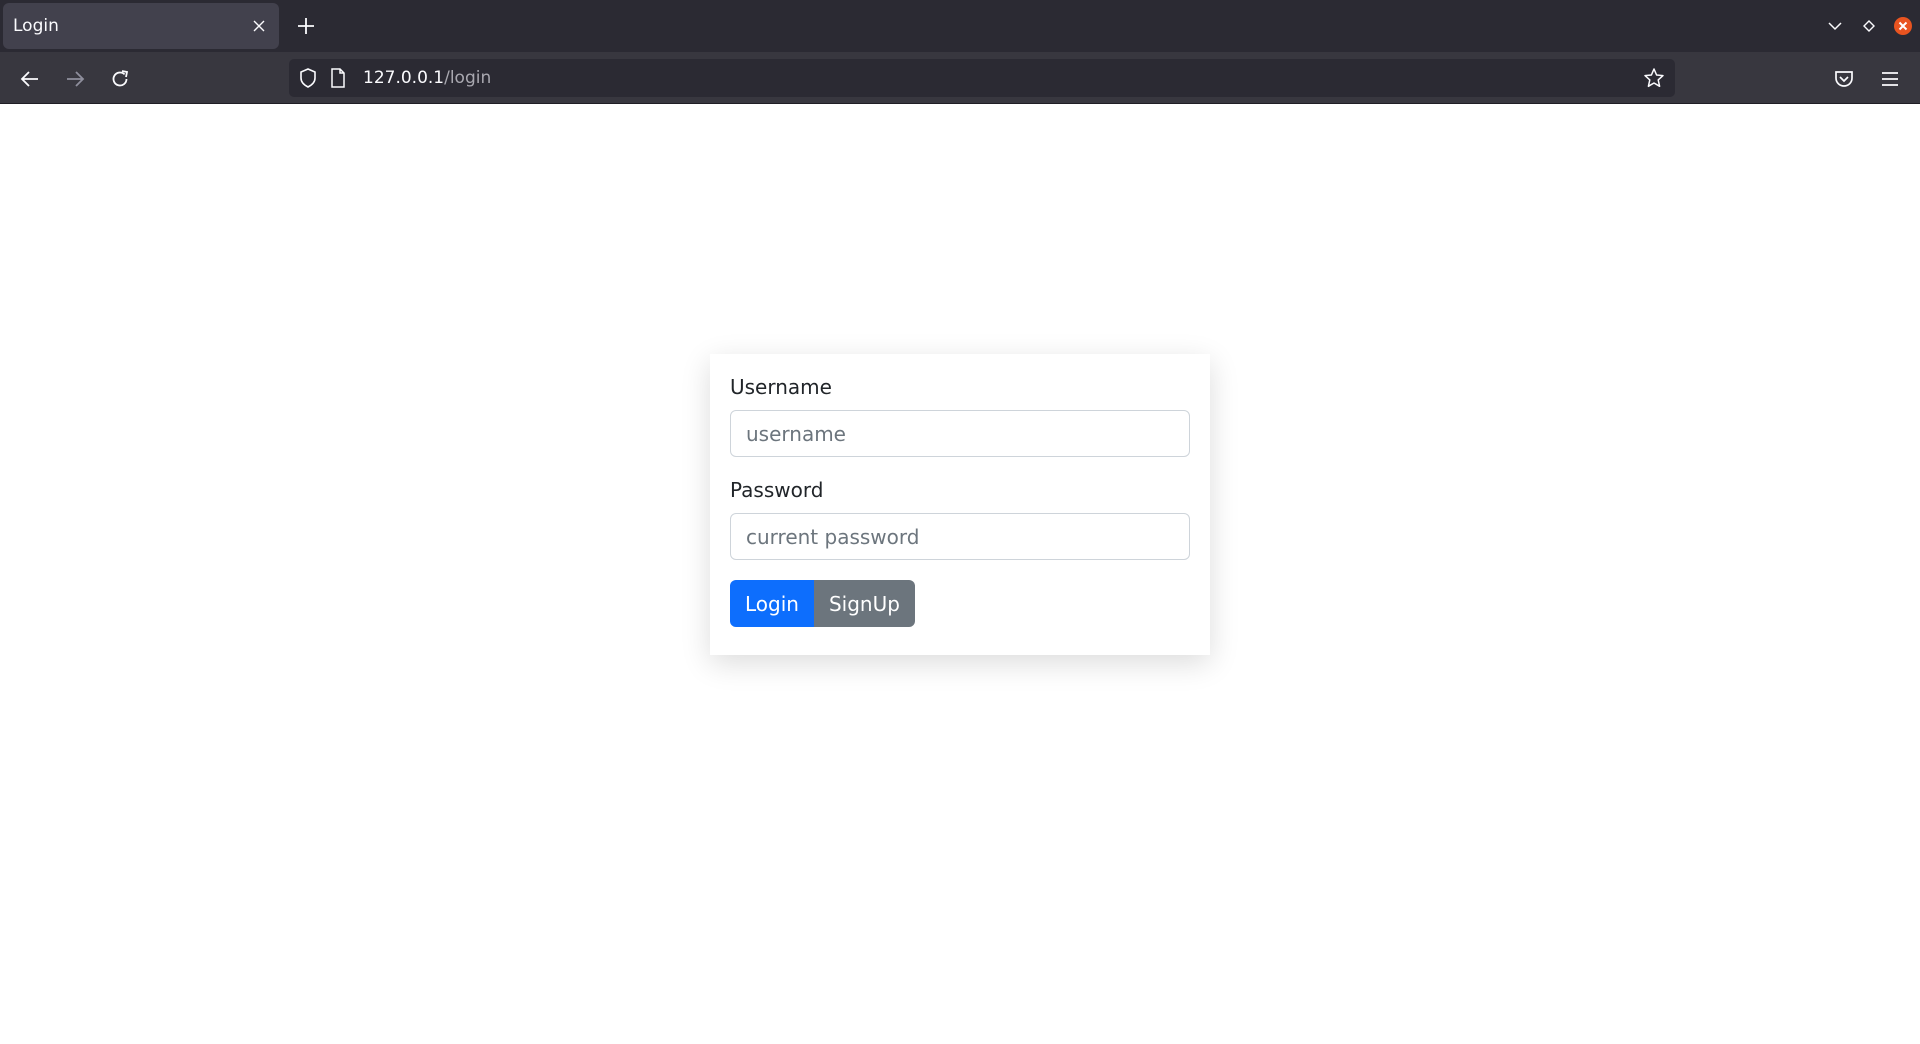 The image size is (1920, 1044). I want to click on browser-nav-bar: 127.0.0.1/login, so click(960, 78).